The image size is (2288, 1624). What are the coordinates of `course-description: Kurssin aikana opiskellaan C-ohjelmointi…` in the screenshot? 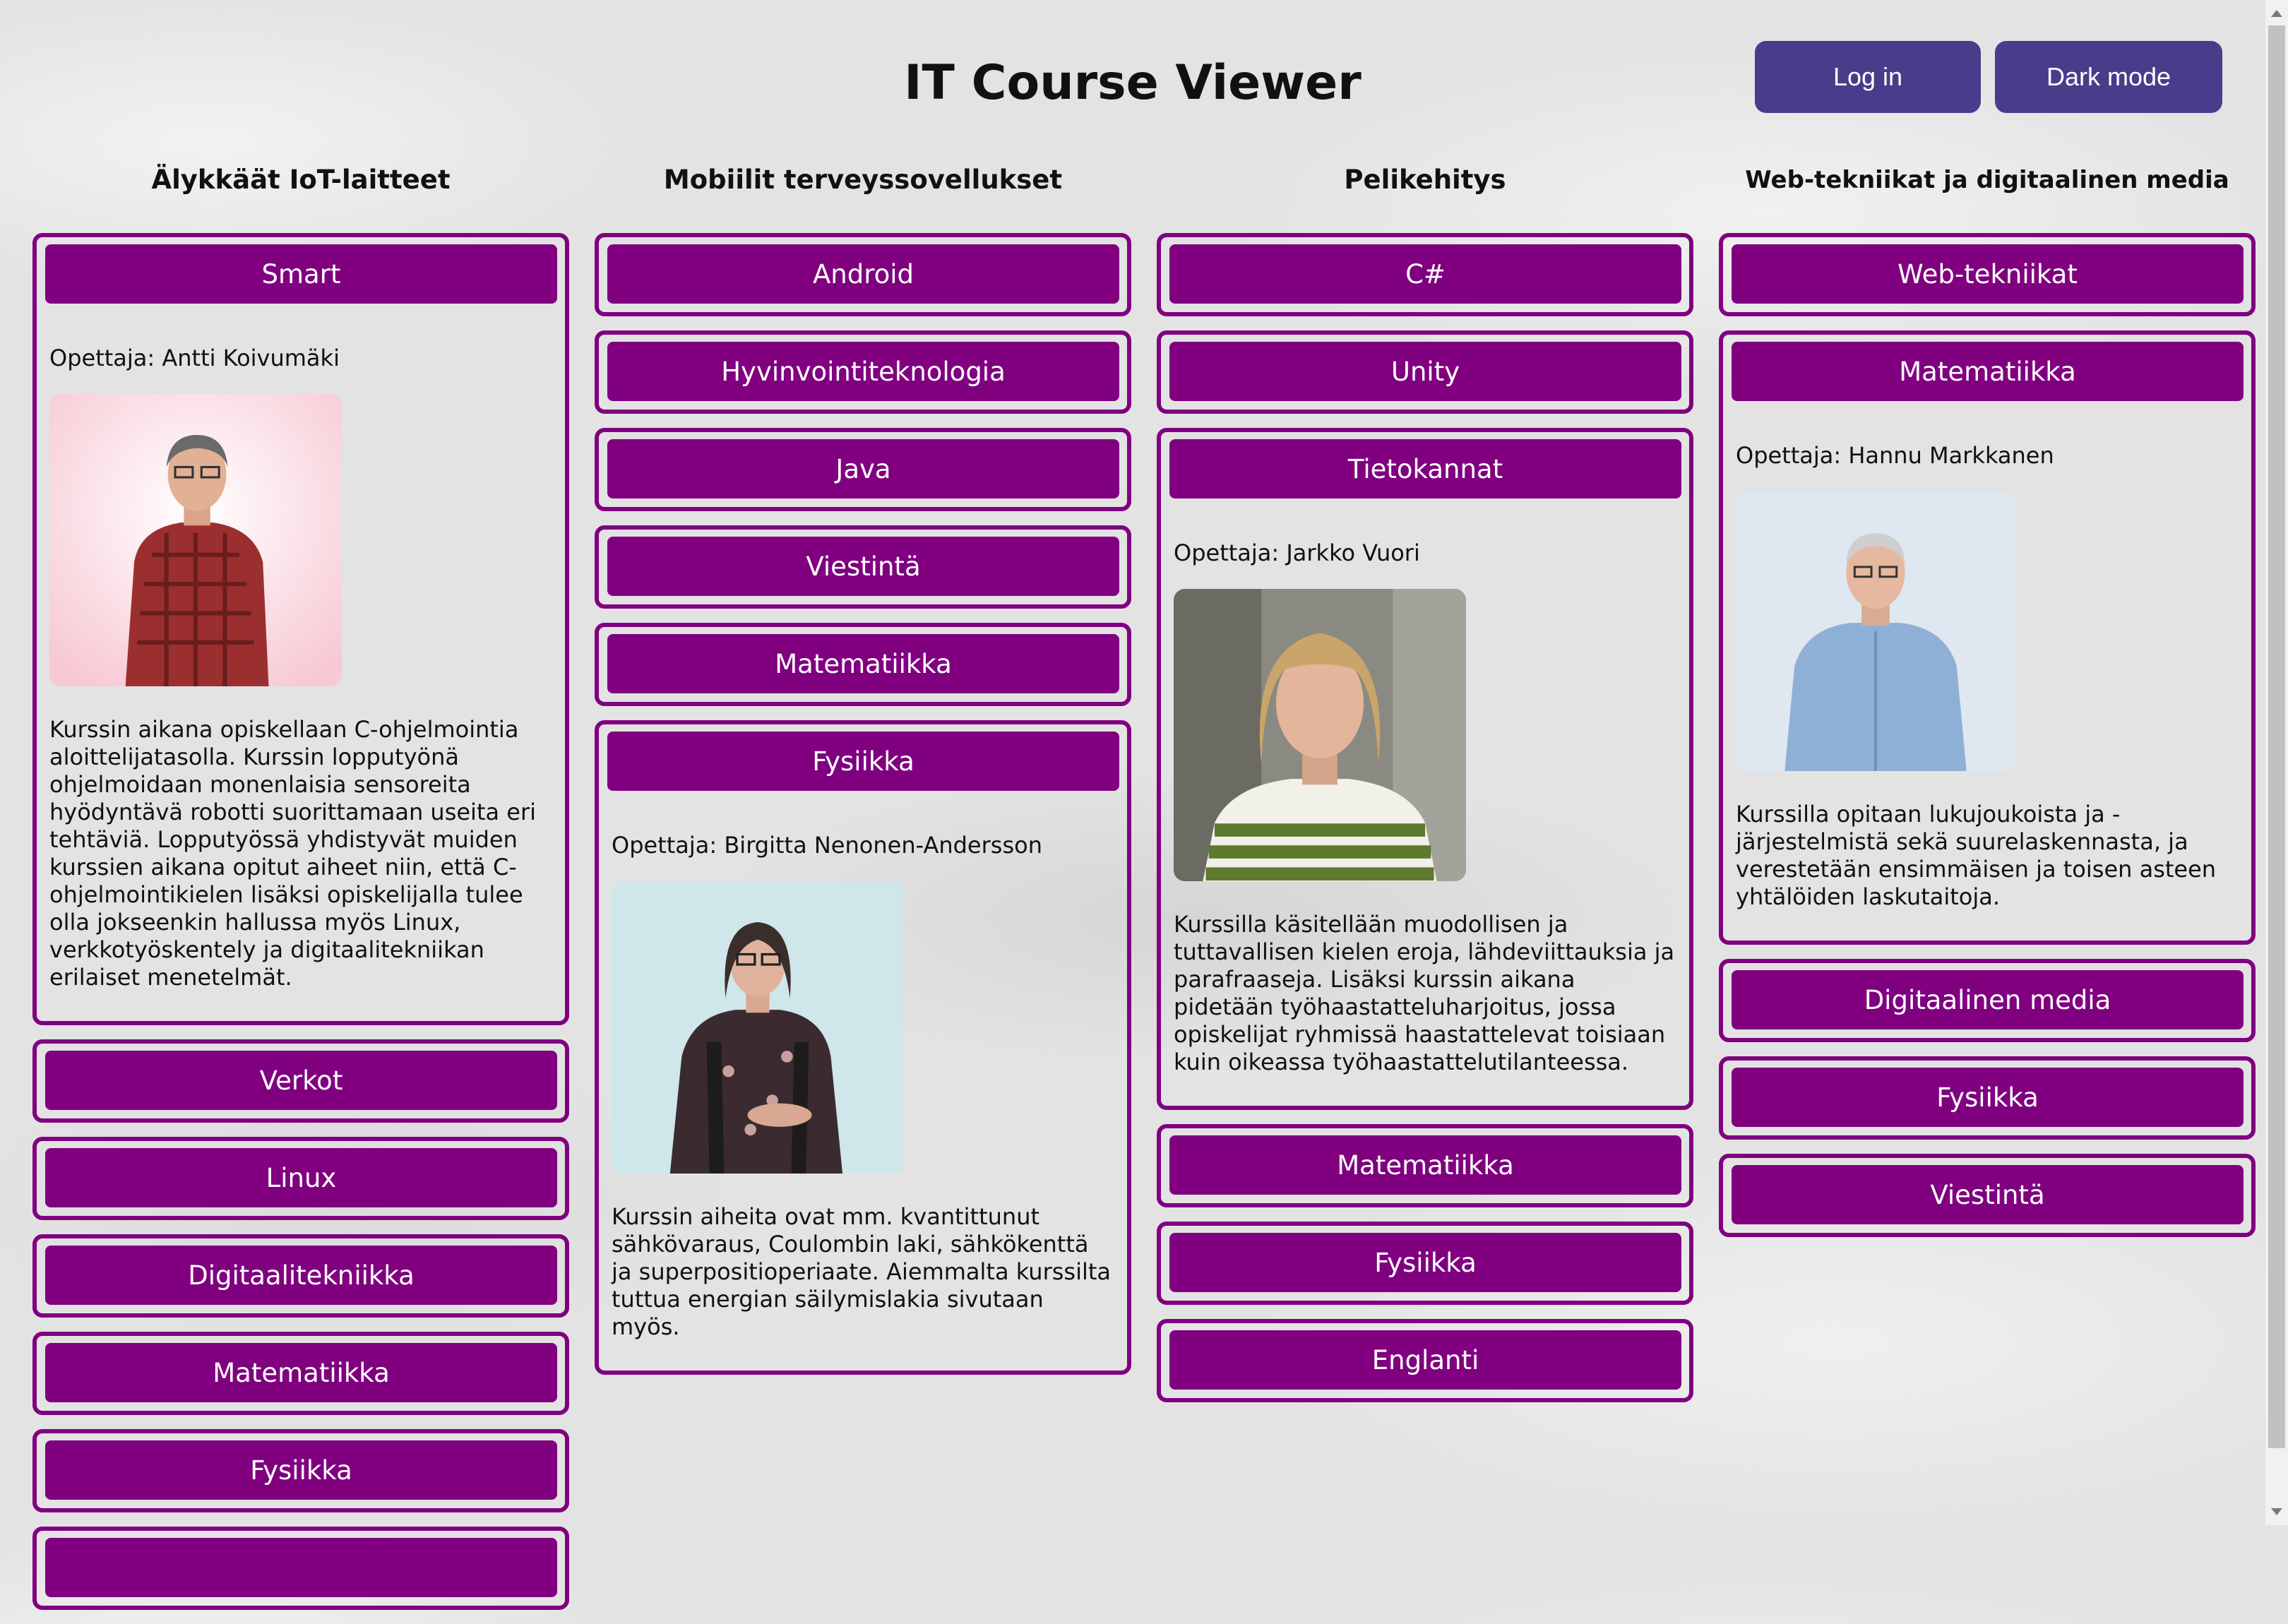 It's located at (292, 853).